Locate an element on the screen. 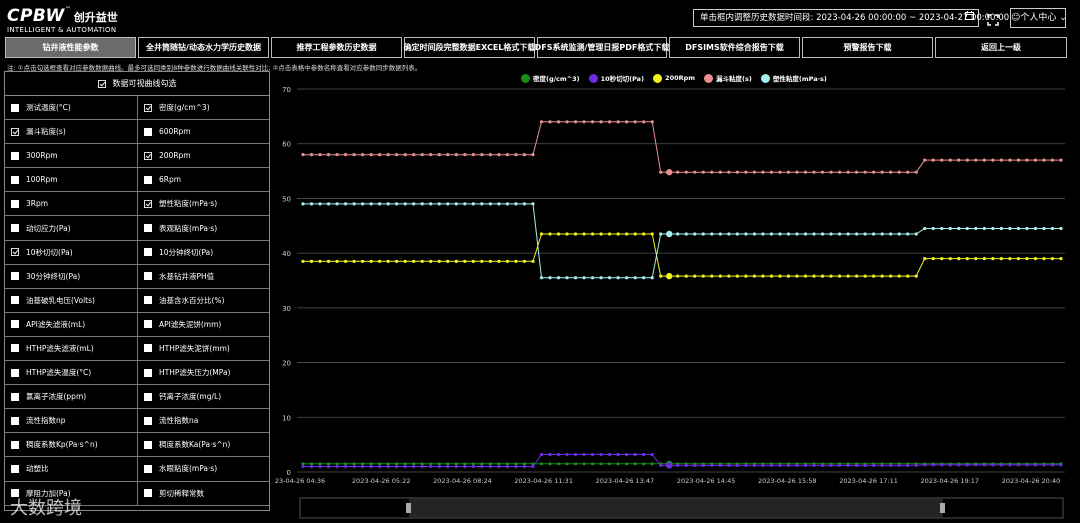 The height and width of the screenshot is (523, 1080). page-scrollbar is located at coordinates (1076, 261).